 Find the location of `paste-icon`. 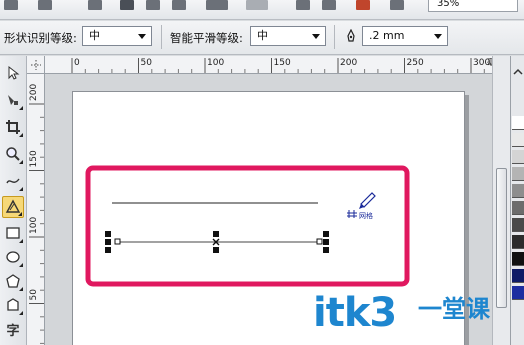

paste-icon is located at coordinates (179, 5).